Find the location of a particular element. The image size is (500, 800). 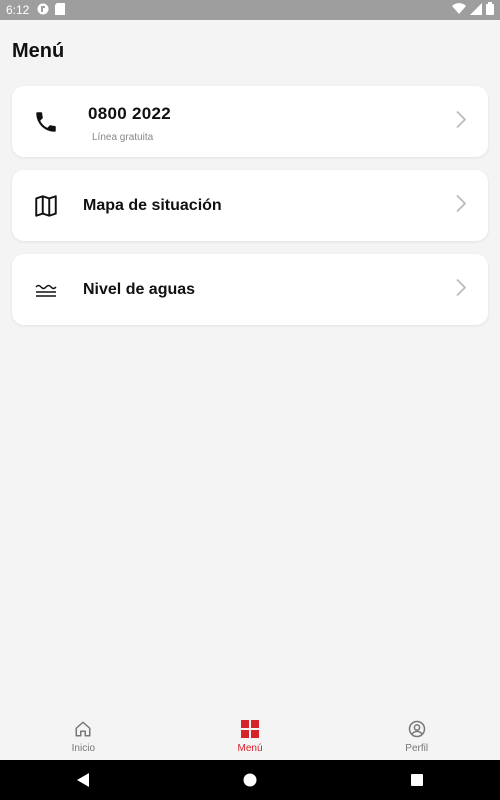

notification-app-icon is located at coordinates (43, 10).